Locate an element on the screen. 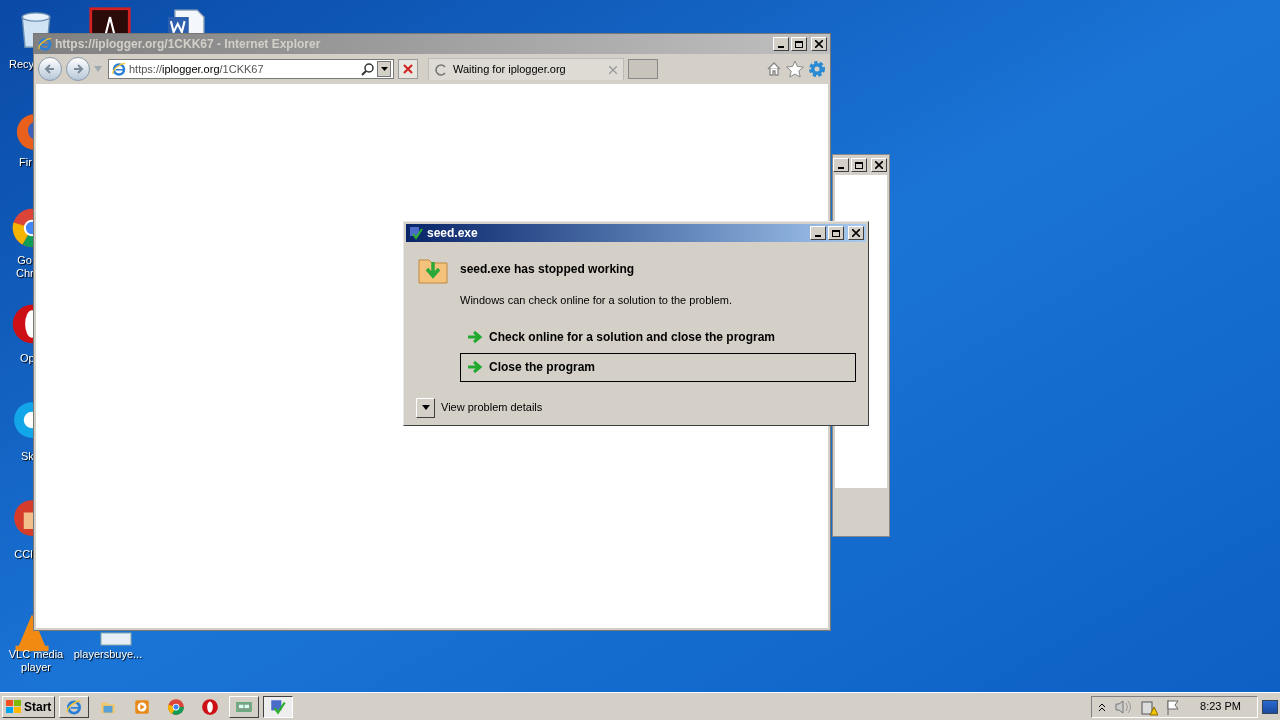  dialog-option: Check online for a solution and close the program is located at coordinates (658, 337).